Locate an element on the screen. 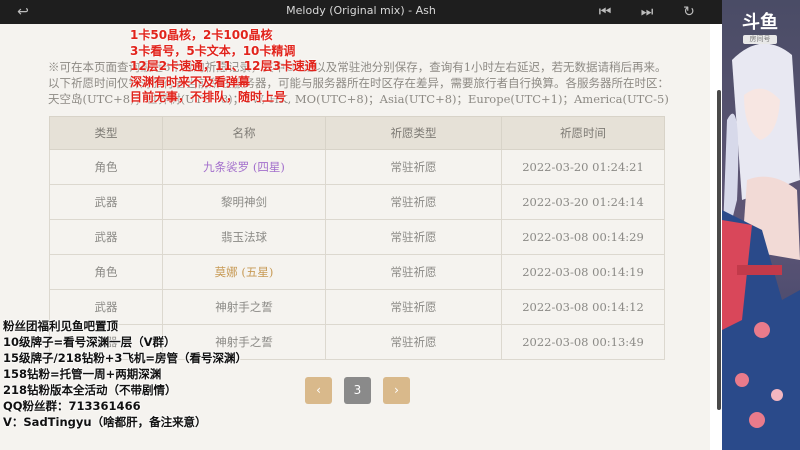 Image resolution: width=800 pixels, height=450 pixels. scrollbar-thumb is located at coordinates (719, 250).